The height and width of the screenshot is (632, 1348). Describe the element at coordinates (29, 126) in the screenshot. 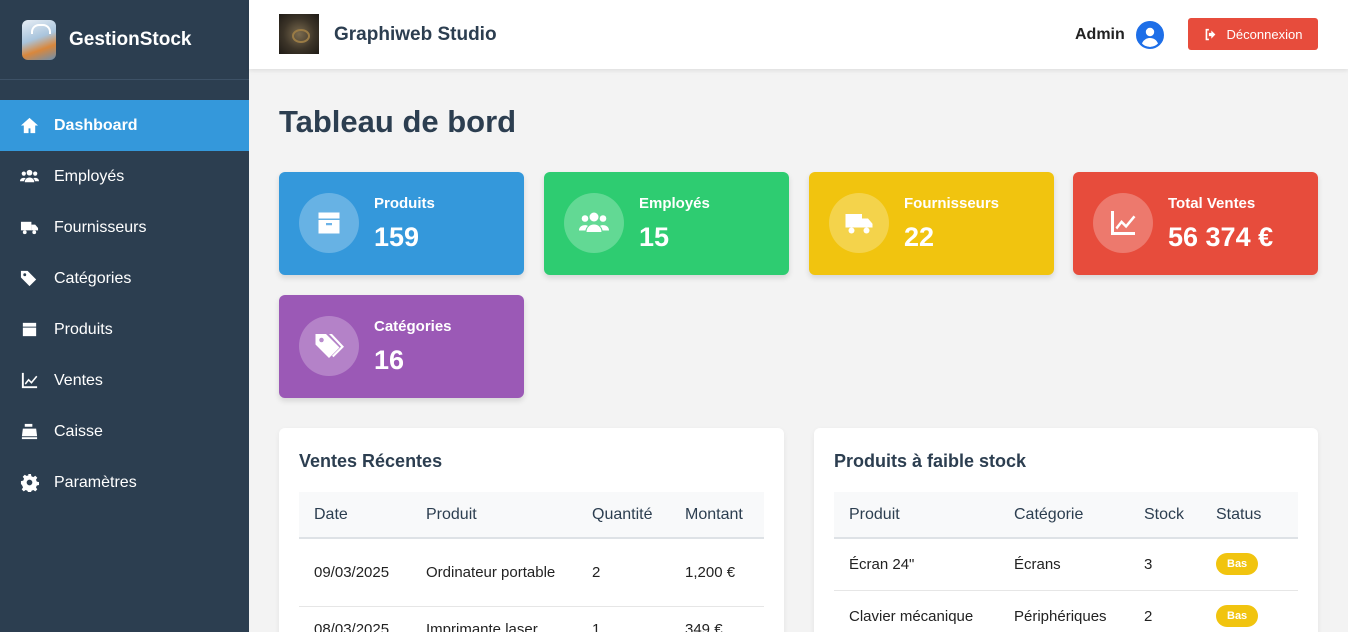

I see `home-icon` at that location.